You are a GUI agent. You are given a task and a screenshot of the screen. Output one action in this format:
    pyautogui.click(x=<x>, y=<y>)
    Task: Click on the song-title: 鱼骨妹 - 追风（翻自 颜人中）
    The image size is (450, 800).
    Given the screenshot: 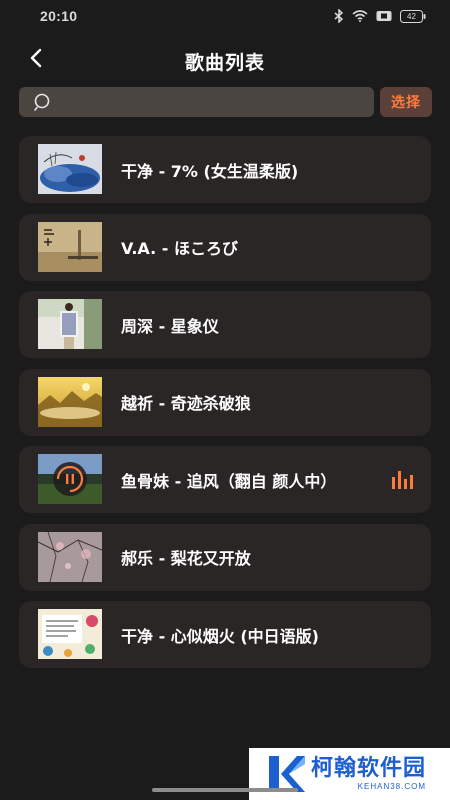 What is the action you would take?
    pyautogui.click(x=229, y=481)
    